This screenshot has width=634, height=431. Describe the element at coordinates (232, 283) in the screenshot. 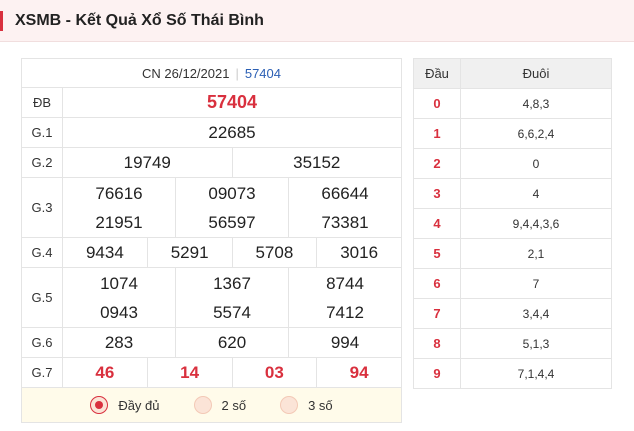

I see `prize-value: 1367` at that location.